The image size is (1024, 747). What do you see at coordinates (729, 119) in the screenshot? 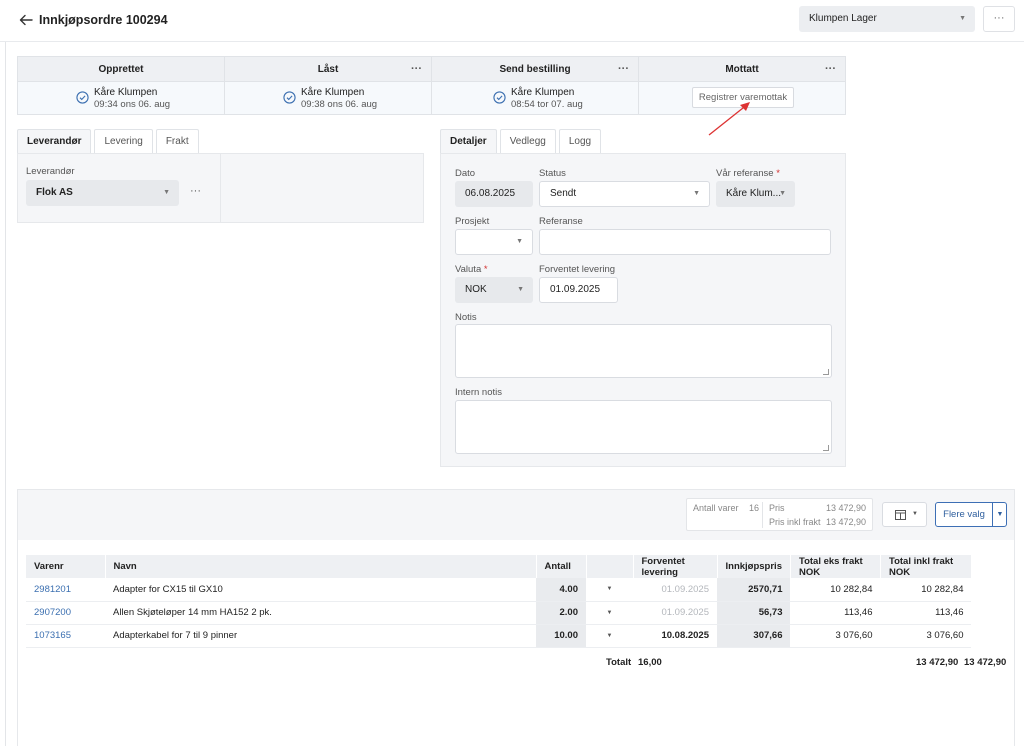
I see `annotation-arrow-icon` at bounding box center [729, 119].